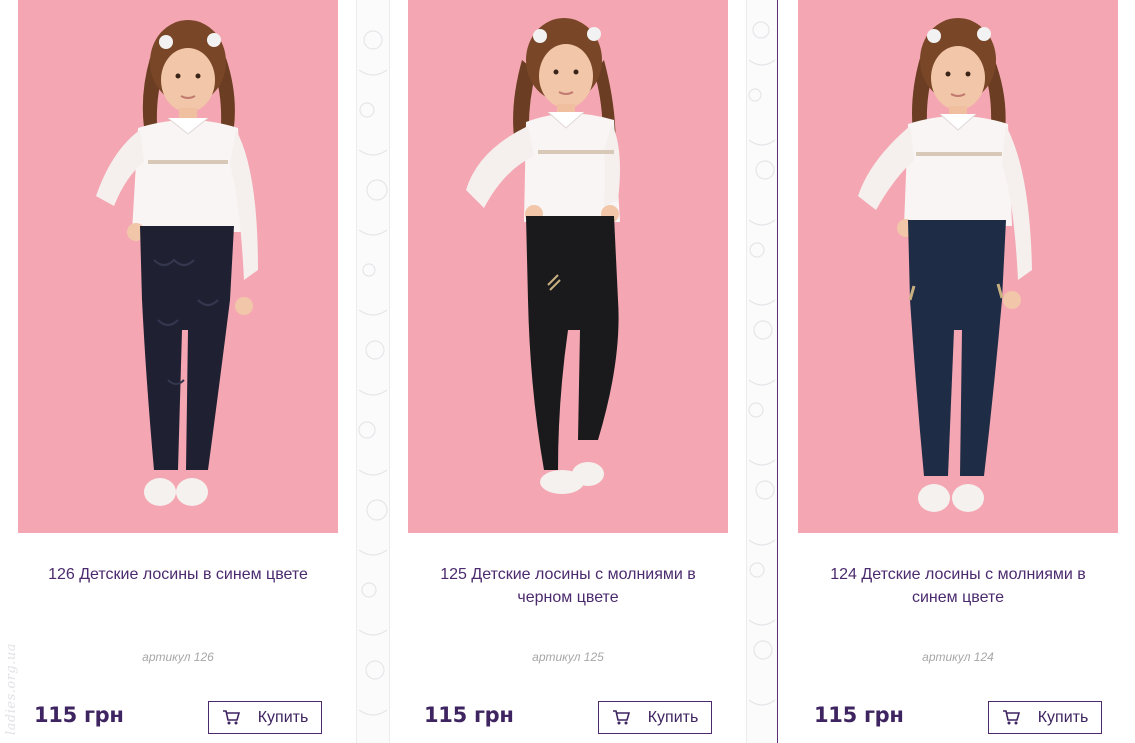 The image size is (1135, 743). I want to click on product-sku: артикул 126, so click(178, 657).